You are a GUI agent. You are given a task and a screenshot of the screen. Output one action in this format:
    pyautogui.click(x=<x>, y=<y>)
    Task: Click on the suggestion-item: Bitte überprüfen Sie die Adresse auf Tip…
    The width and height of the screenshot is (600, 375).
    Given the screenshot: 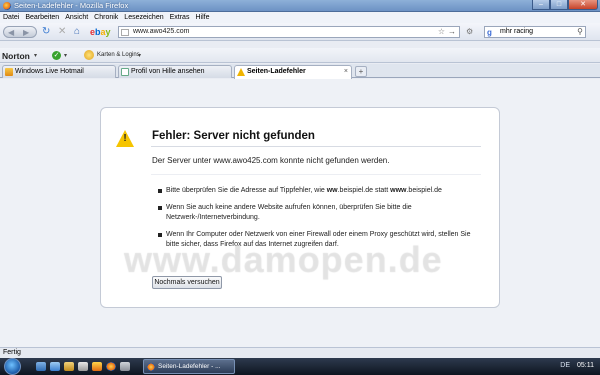 What is the action you would take?
    pyautogui.click(x=318, y=191)
    